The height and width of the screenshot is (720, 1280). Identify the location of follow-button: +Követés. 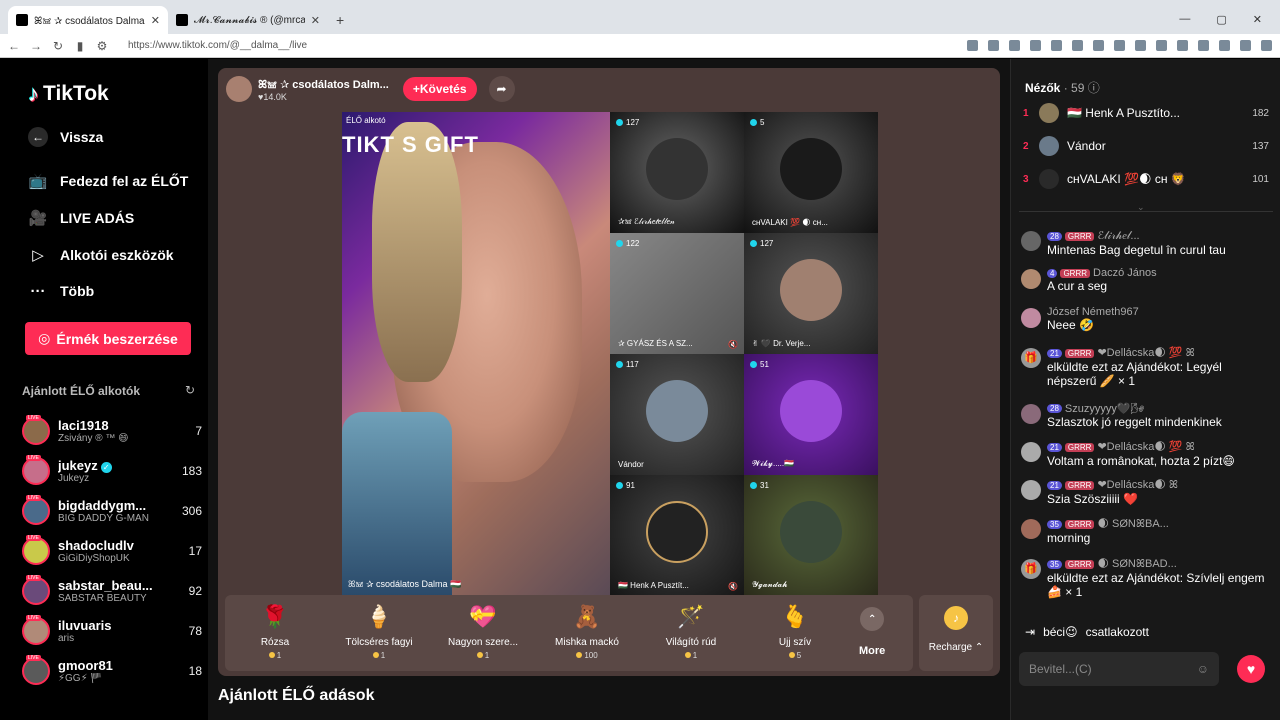
(439, 89).